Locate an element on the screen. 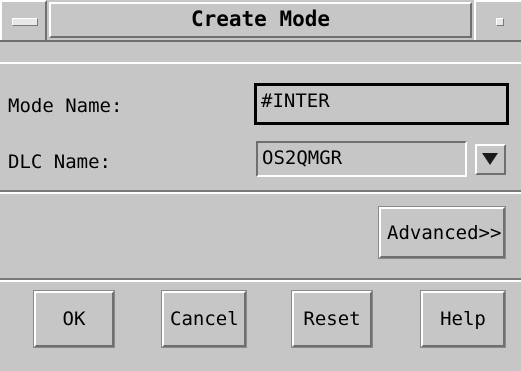  advanced-button: Advanced>> is located at coordinates (442, 232).